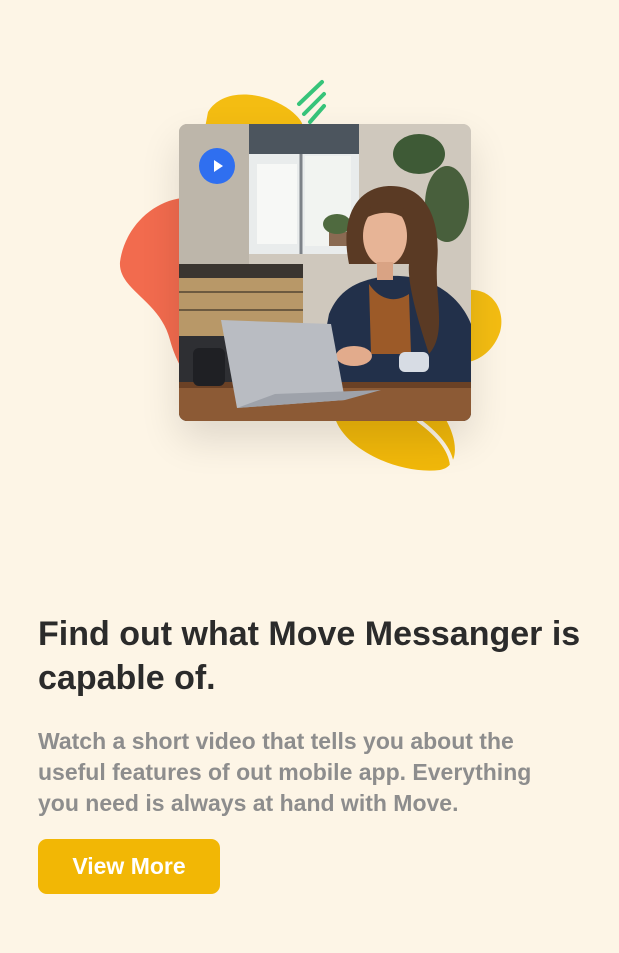 This screenshot has height=953, width=619. I want to click on play-button, so click(217, 166).